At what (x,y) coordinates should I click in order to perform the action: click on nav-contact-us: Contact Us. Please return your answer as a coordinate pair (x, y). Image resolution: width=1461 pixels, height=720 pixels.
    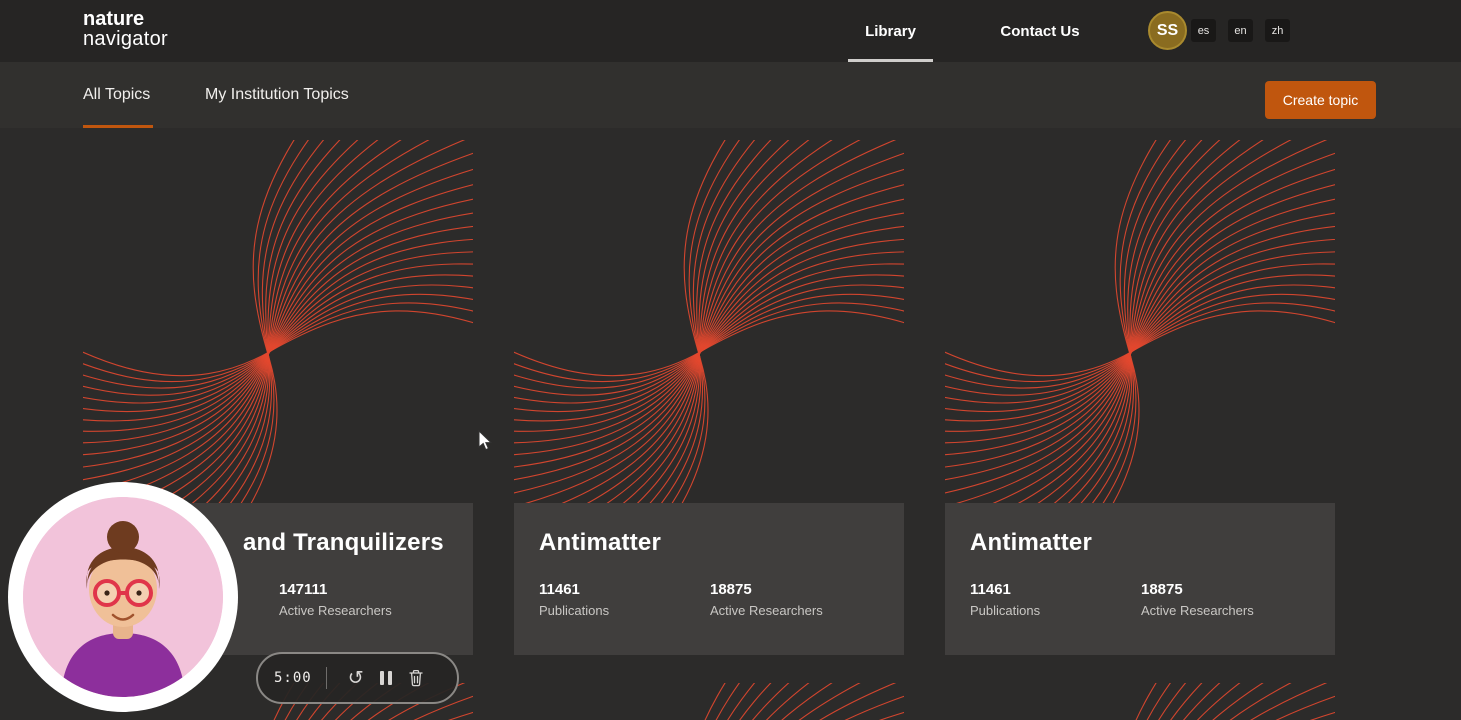
    Looking at the image, I should click on (1040, 31).